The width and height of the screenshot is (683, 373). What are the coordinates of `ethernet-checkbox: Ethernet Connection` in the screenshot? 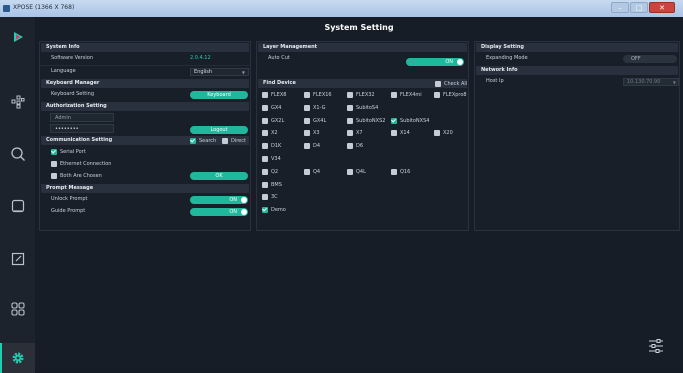 It's located at (81, 164).